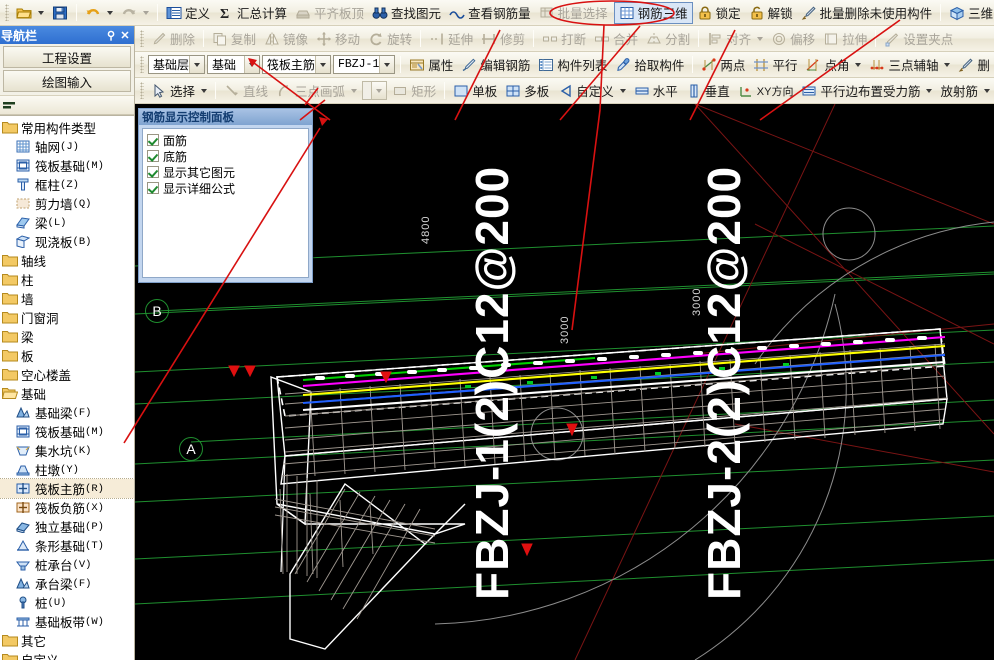 The width and height of the screenshot is (994, 660). What do you see at coordinates (833, 65) in the screenshot?
I see `point-angle-button: 点角` at bounding box center [833, 65].